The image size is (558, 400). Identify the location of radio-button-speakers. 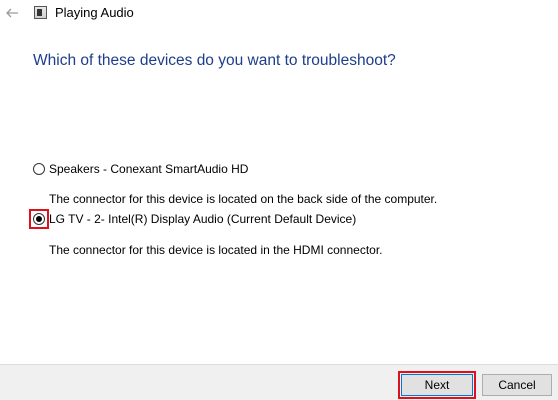
(39, 169).